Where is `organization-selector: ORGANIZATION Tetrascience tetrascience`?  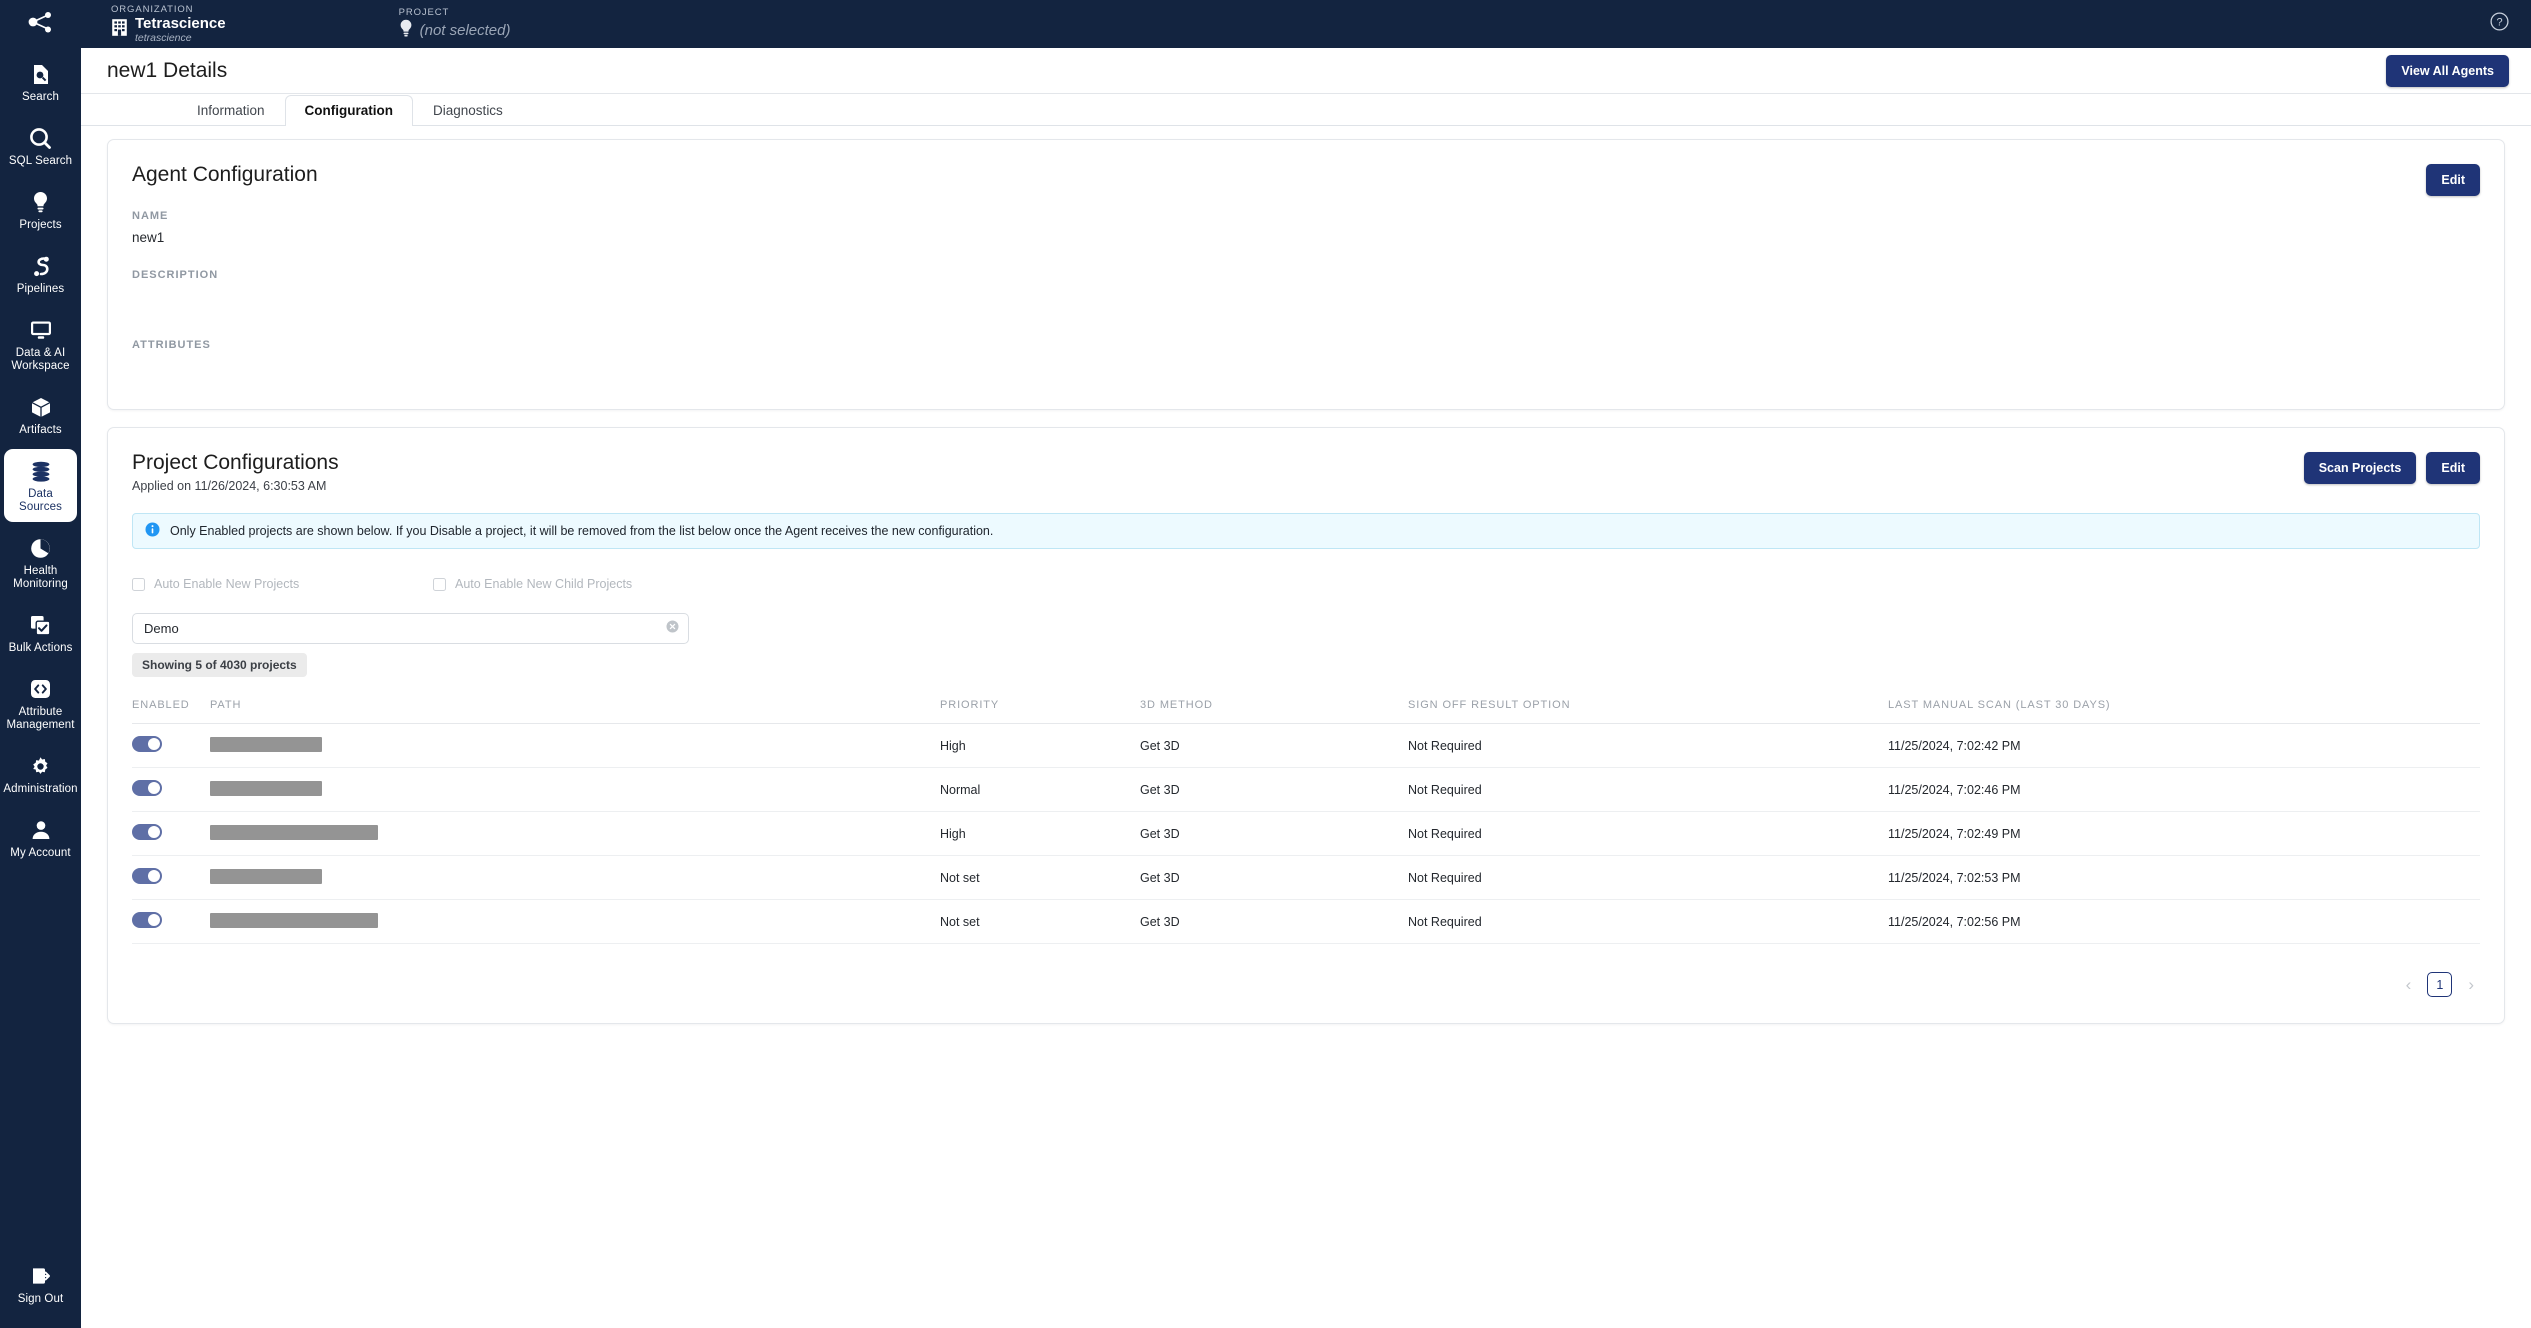
organization-selector: ORGANIZATION Tetrascience tetrascience is located at coordinates (168, 24).